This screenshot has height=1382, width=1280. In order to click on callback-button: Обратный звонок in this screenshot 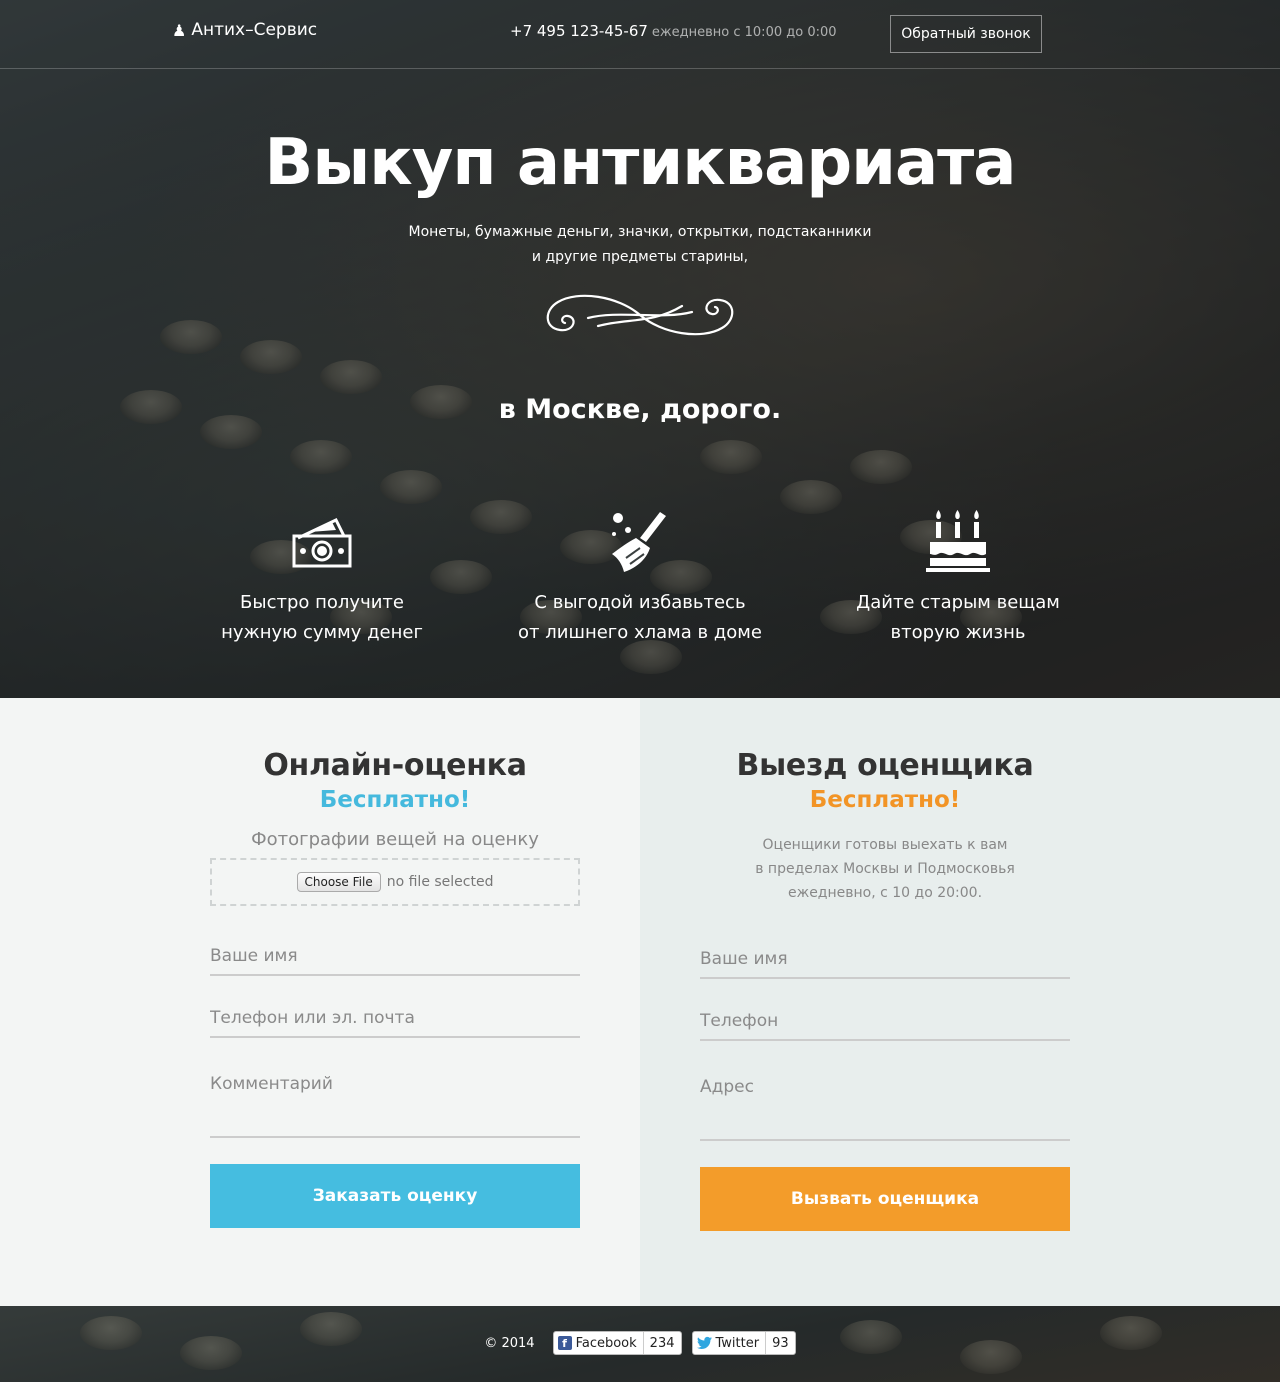, I will do `click(966, 34)`.